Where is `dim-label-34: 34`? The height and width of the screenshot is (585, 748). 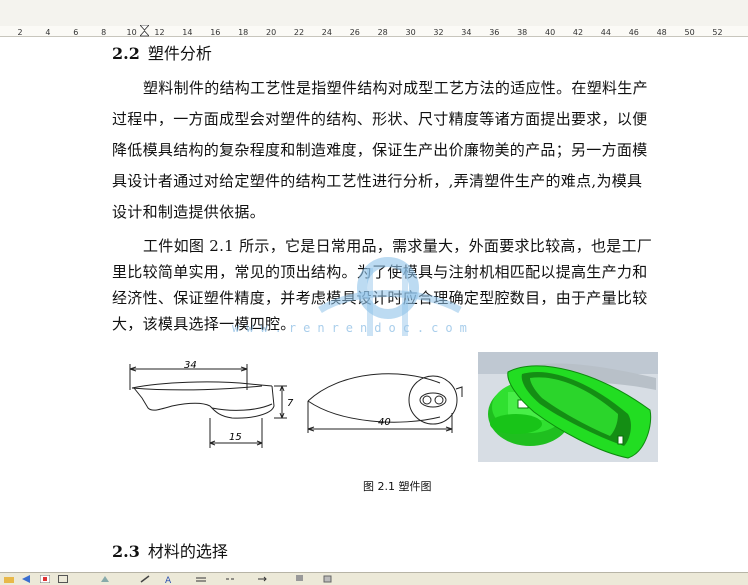 dim-label-34: 34 is located at coordinates (190, 365).